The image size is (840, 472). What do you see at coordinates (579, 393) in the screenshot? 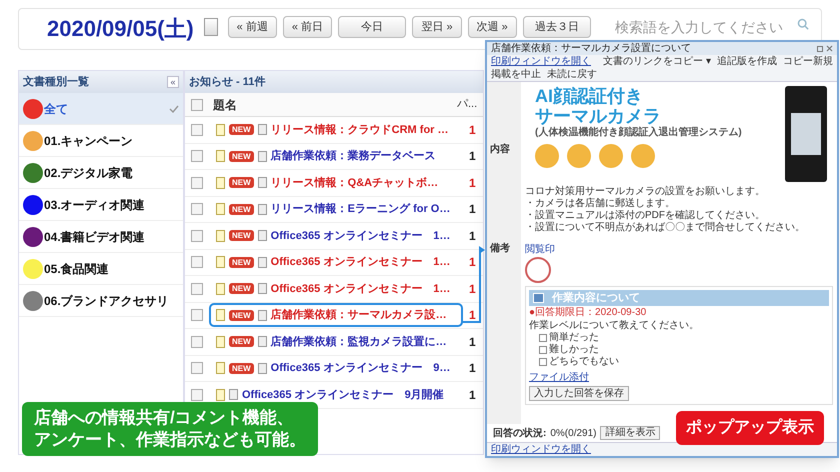
I see `save-answer-button: 入力した回答を保存` at bounding box center [579, 393].